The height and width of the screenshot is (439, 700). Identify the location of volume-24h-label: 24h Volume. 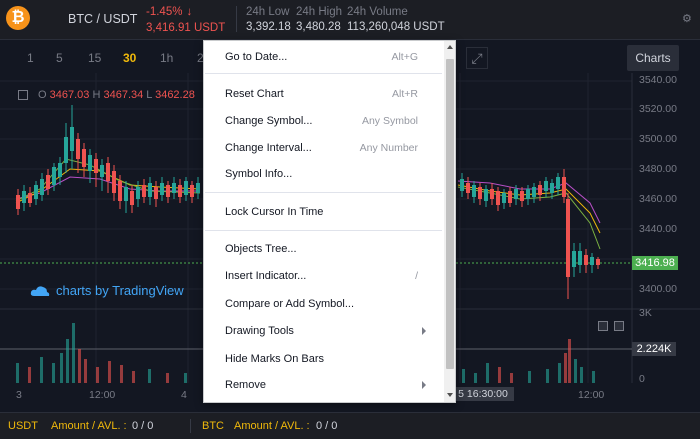
(377, 12).